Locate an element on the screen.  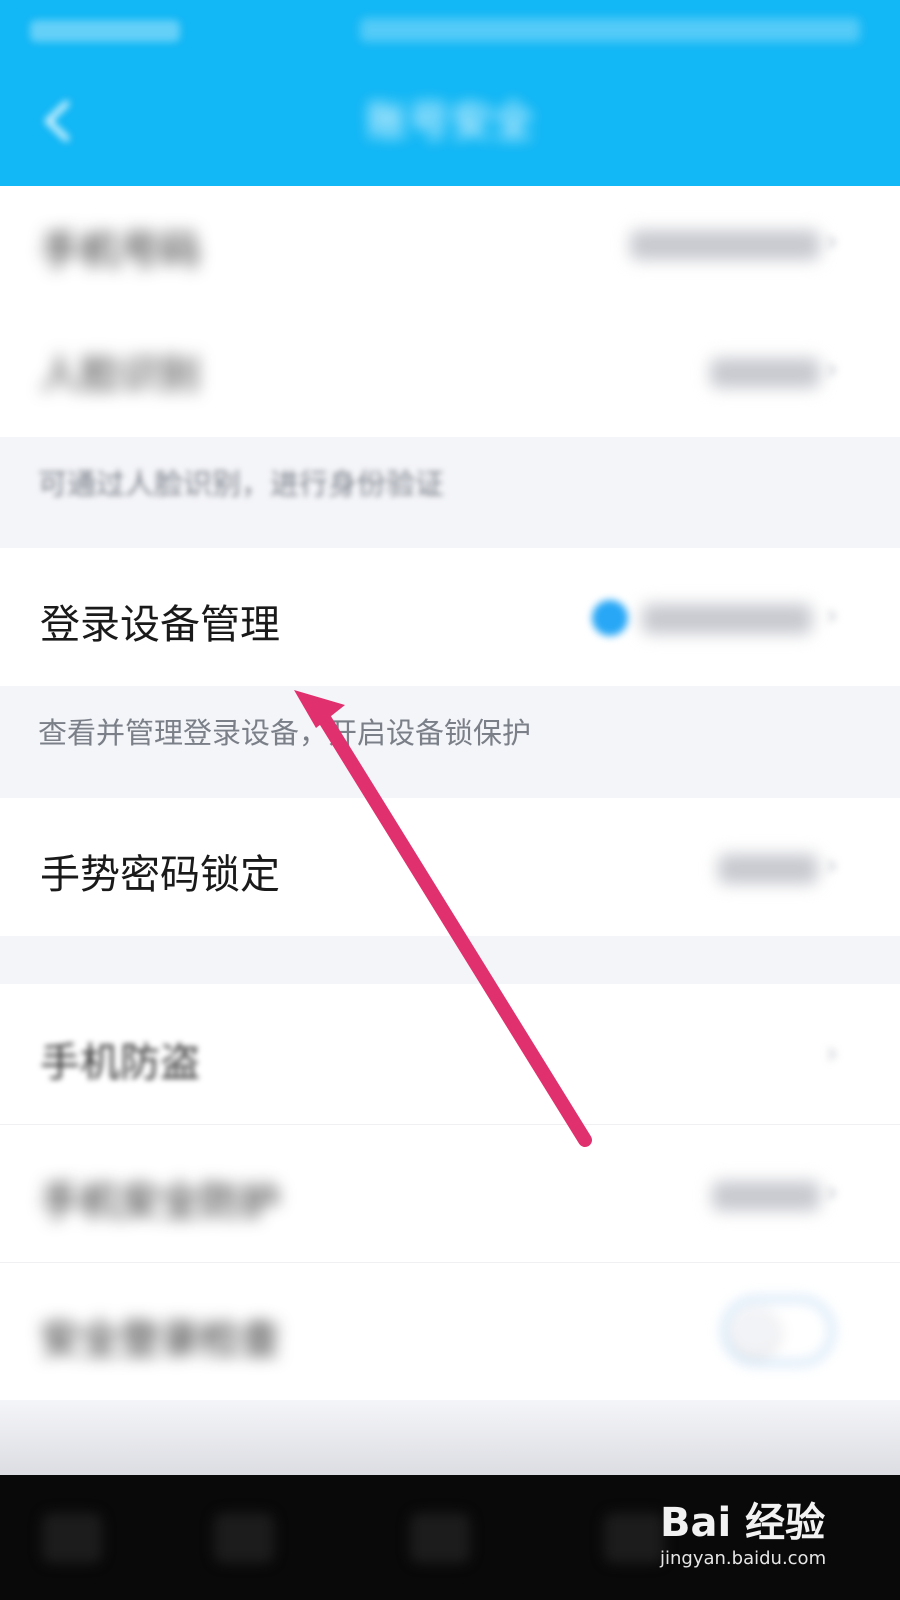
watermark-logo: Bai 经验 is located at coordinates (743, 1523).